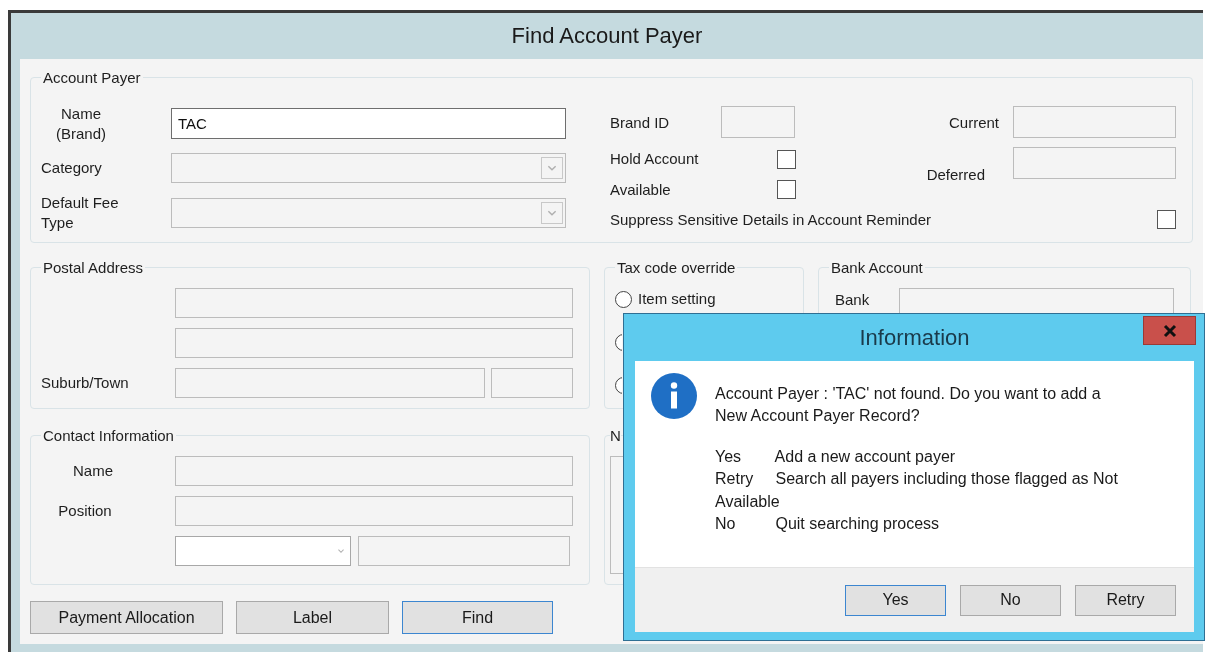 The image size is (1214, 655). I want to click on group-title: Bank Account, so click(877, 267).